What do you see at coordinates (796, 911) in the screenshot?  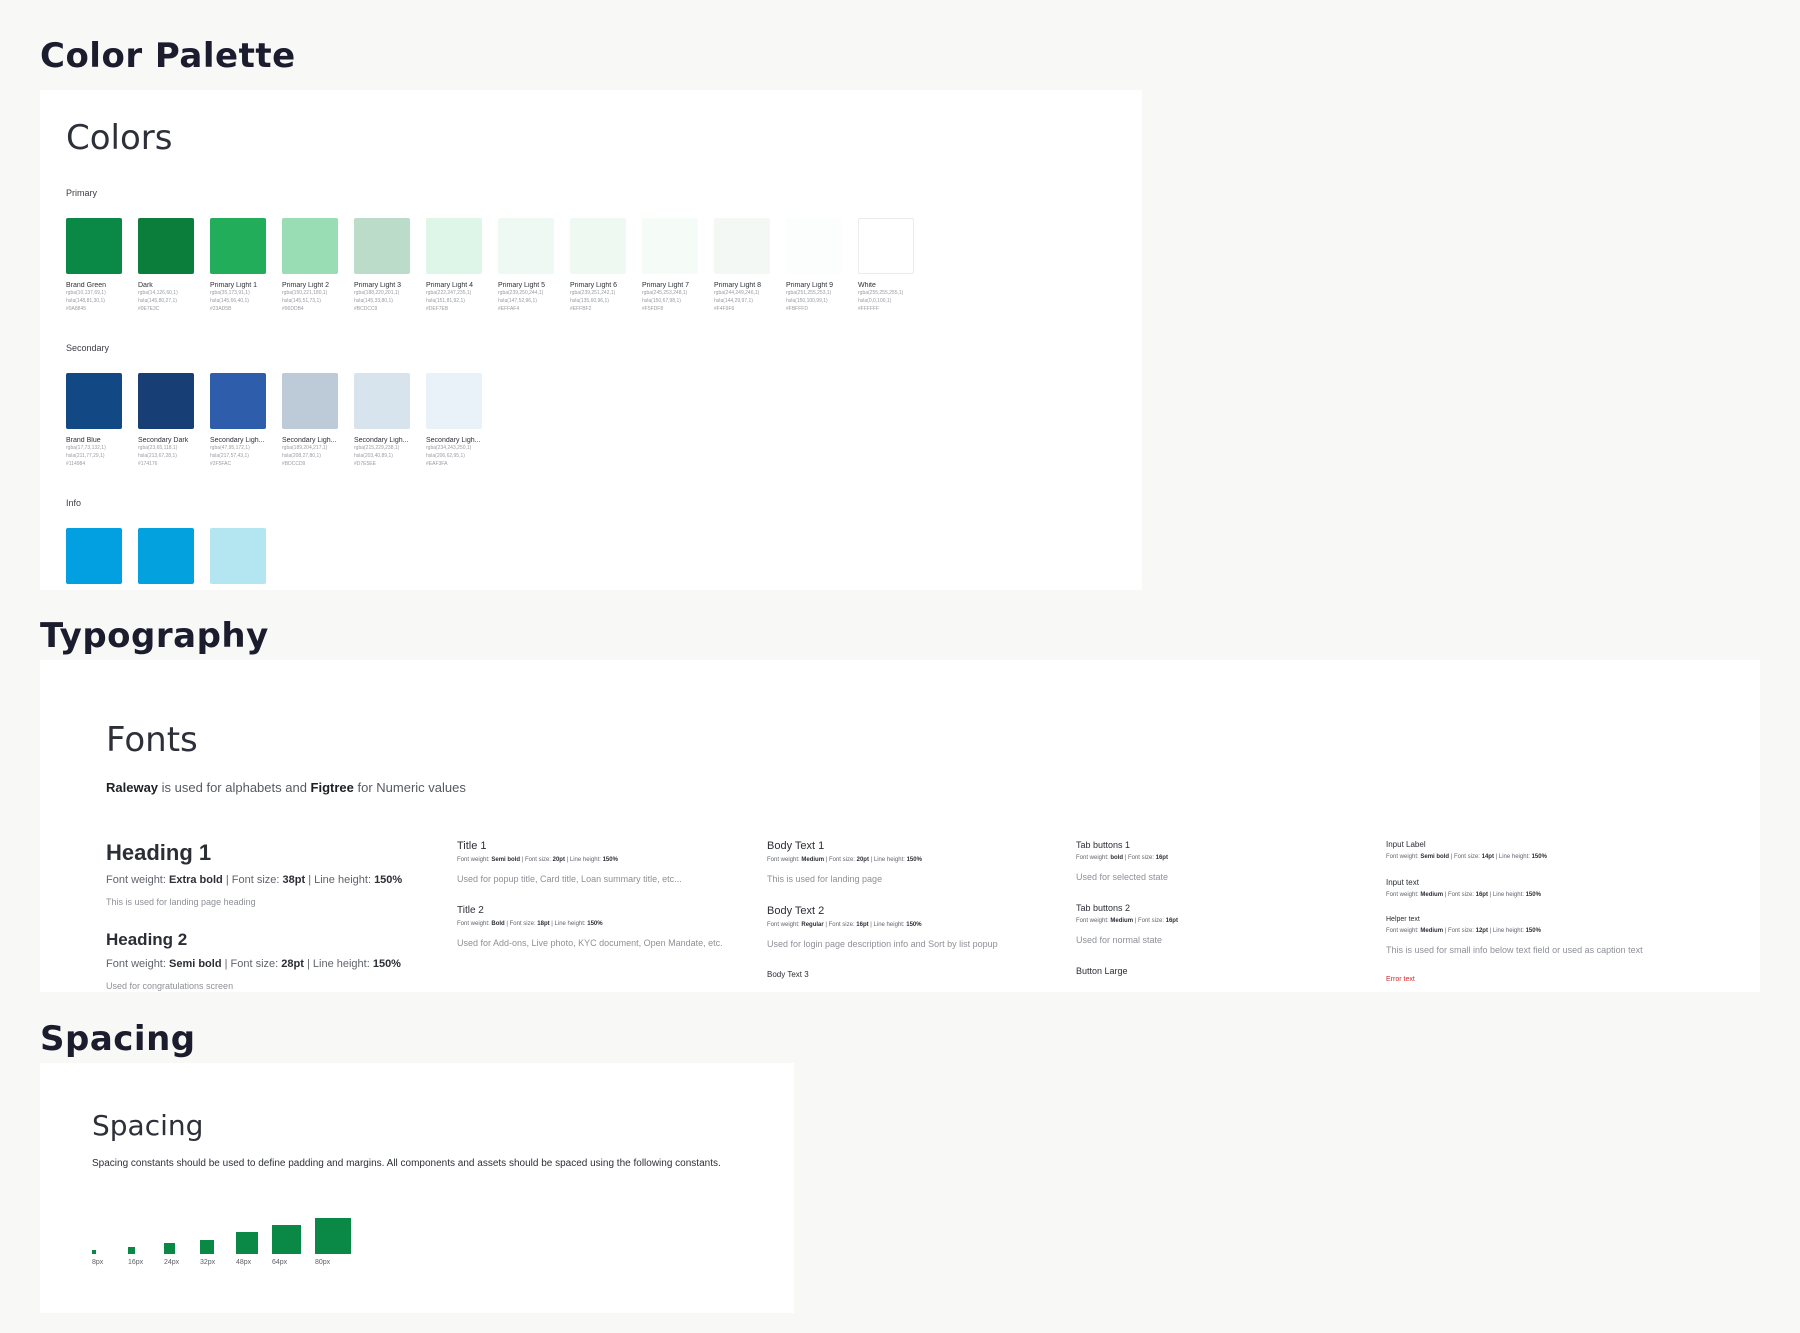 I see `type-style-title: Body Text 2` at bounding box center [796, 911].